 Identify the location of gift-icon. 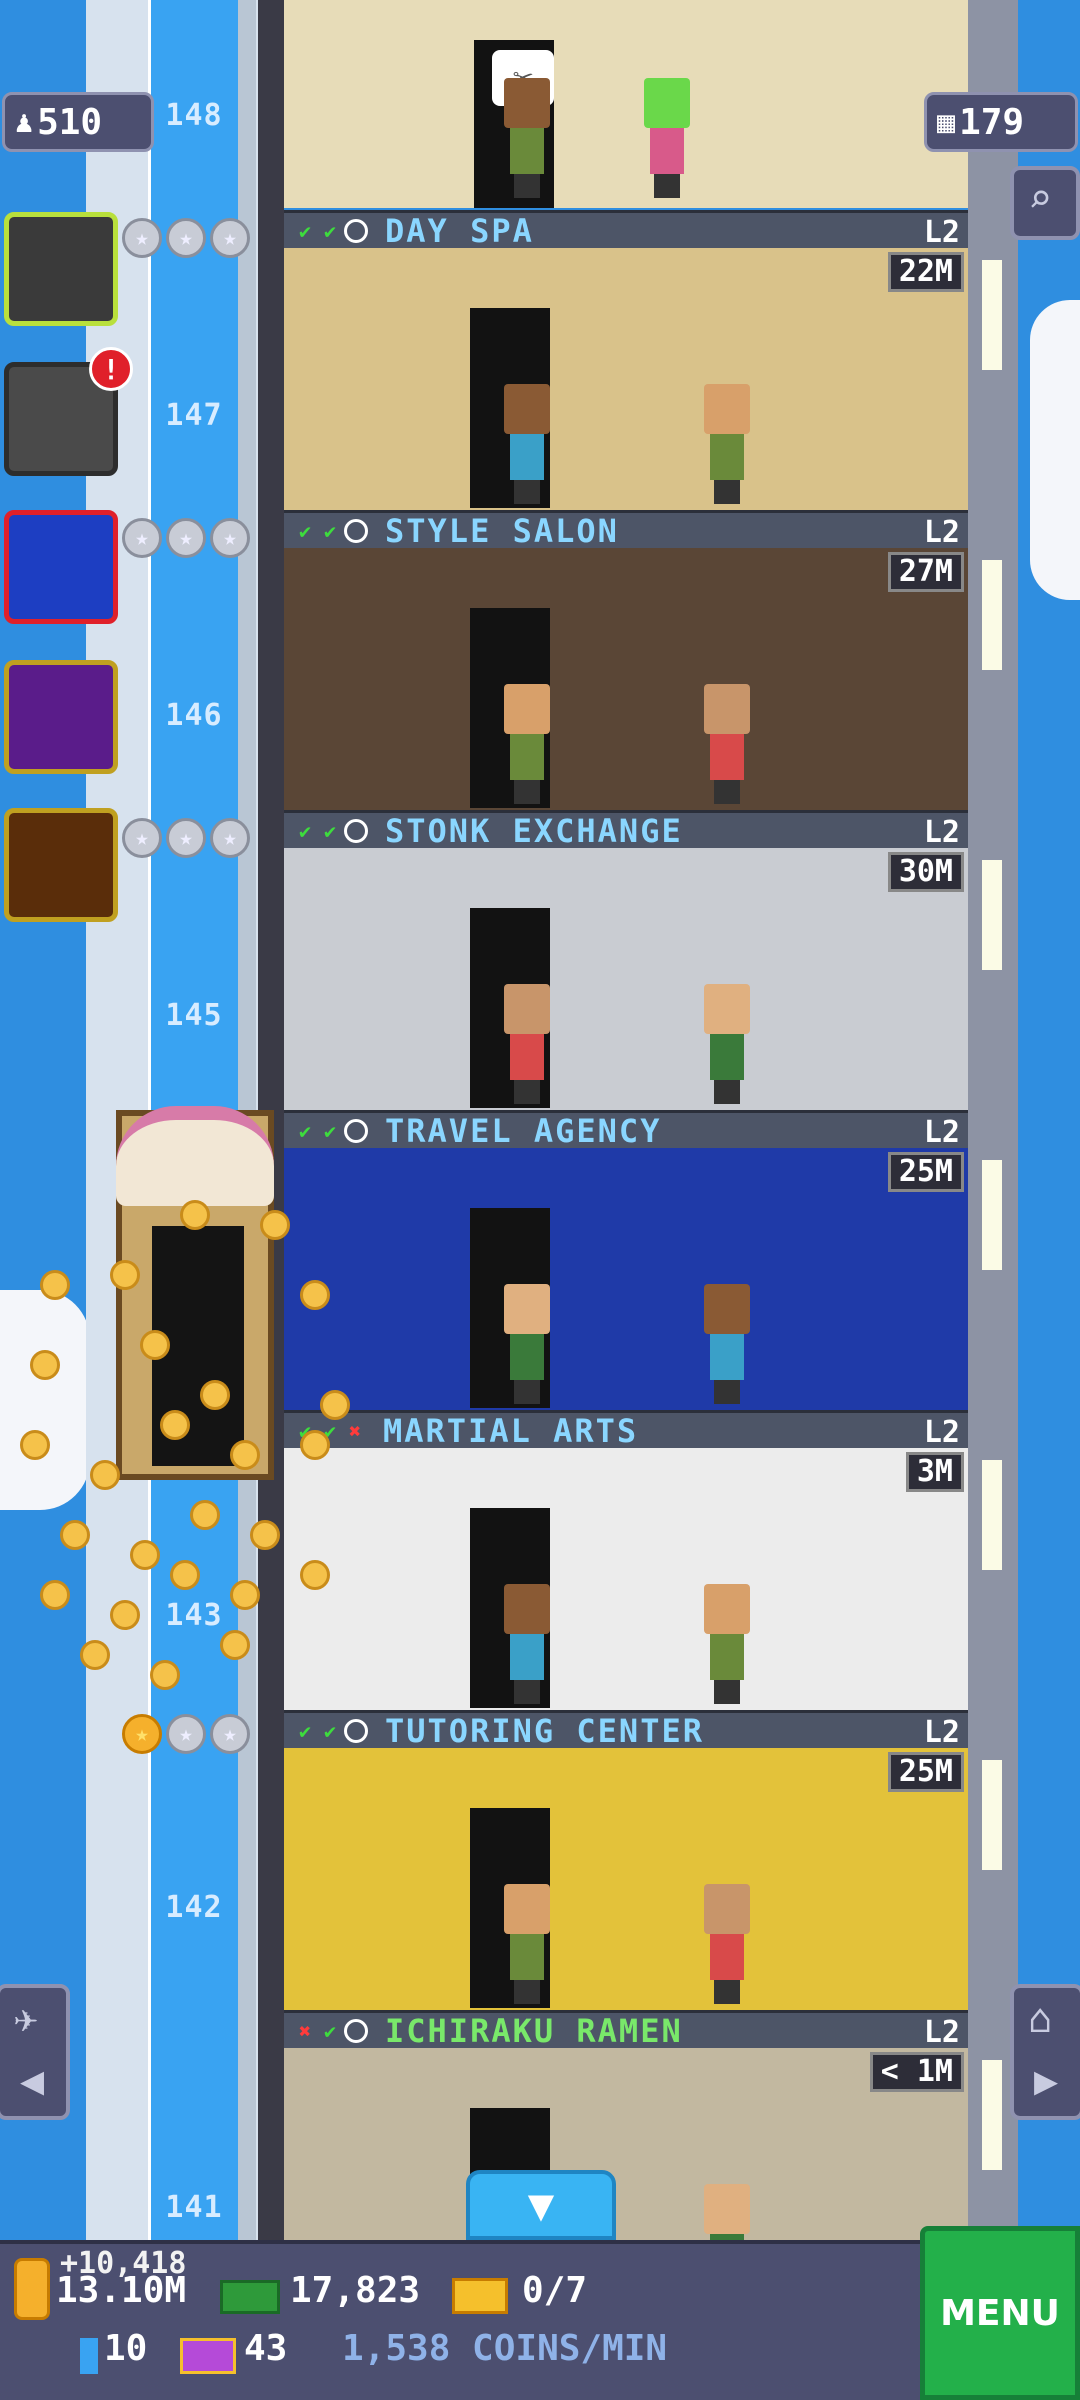
(61, 717).